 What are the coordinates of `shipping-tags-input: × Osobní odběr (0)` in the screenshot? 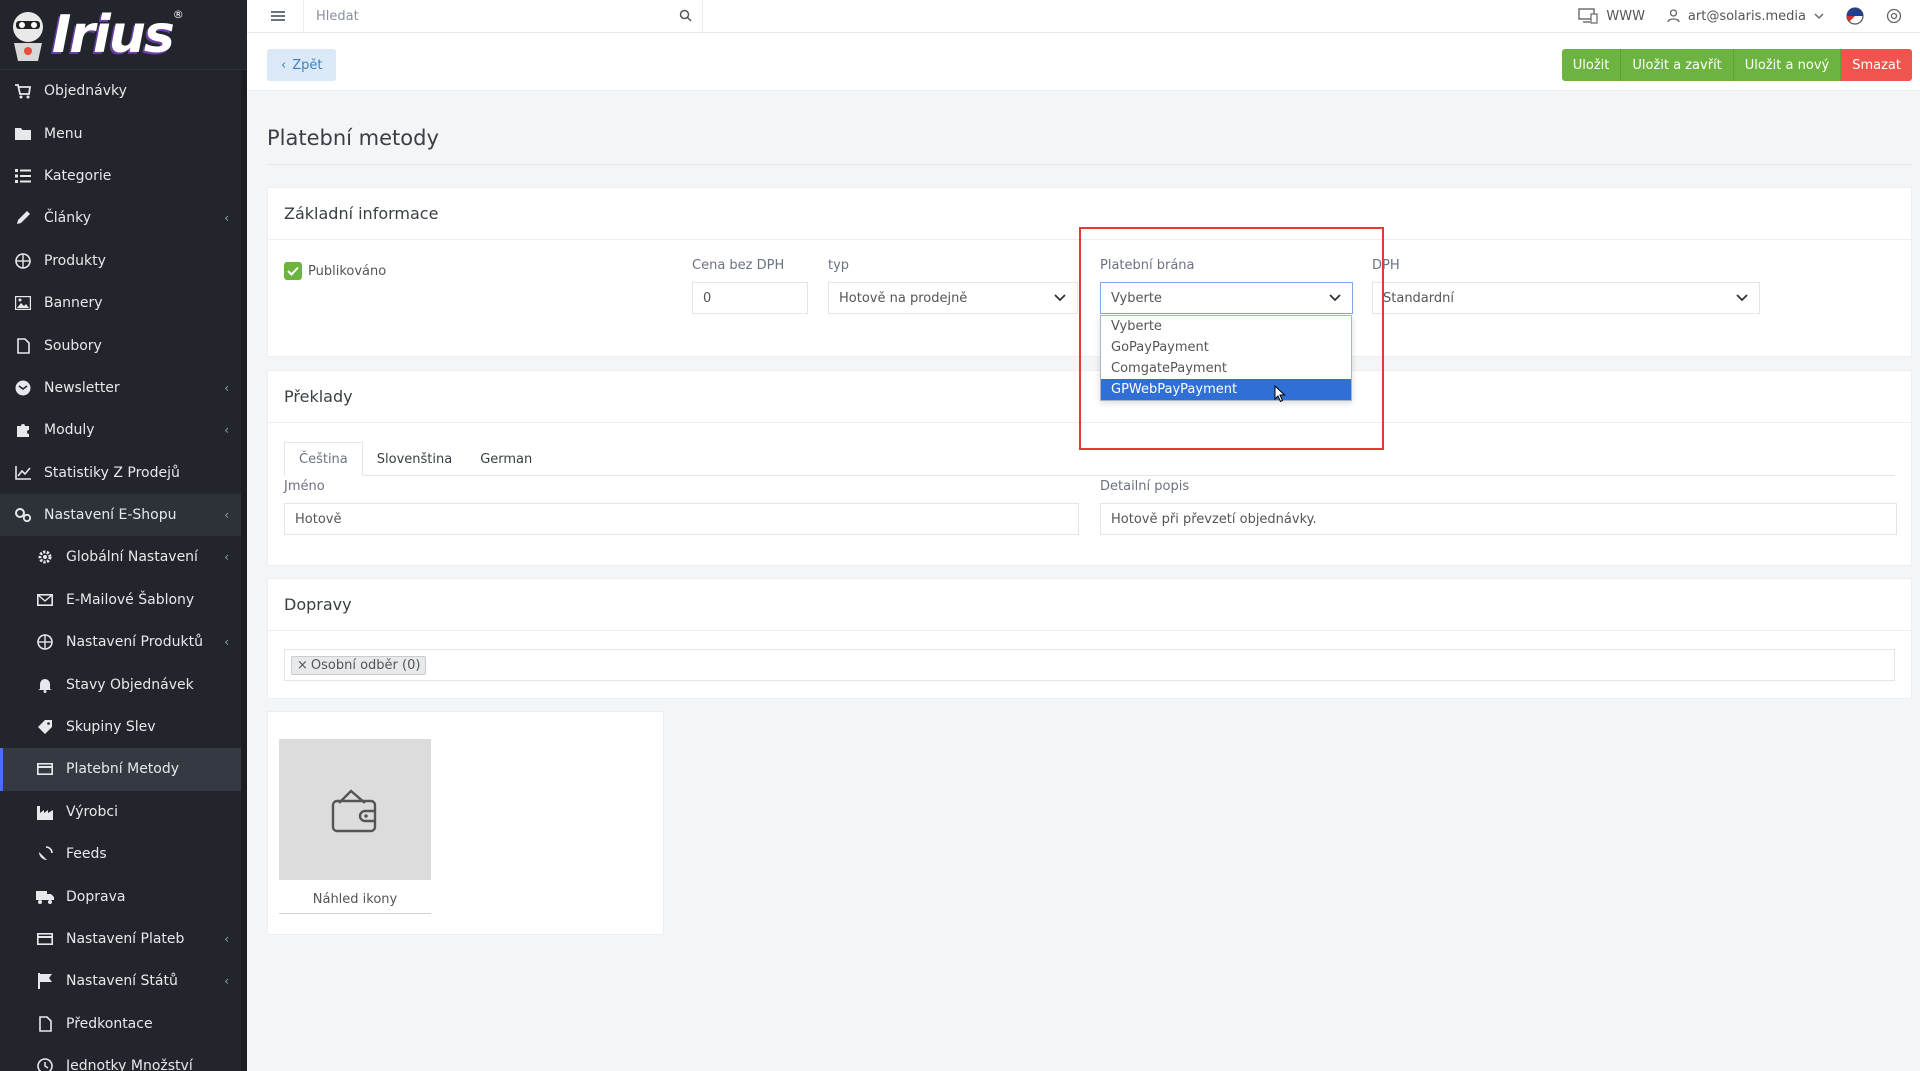 It's located at (1089, 665).